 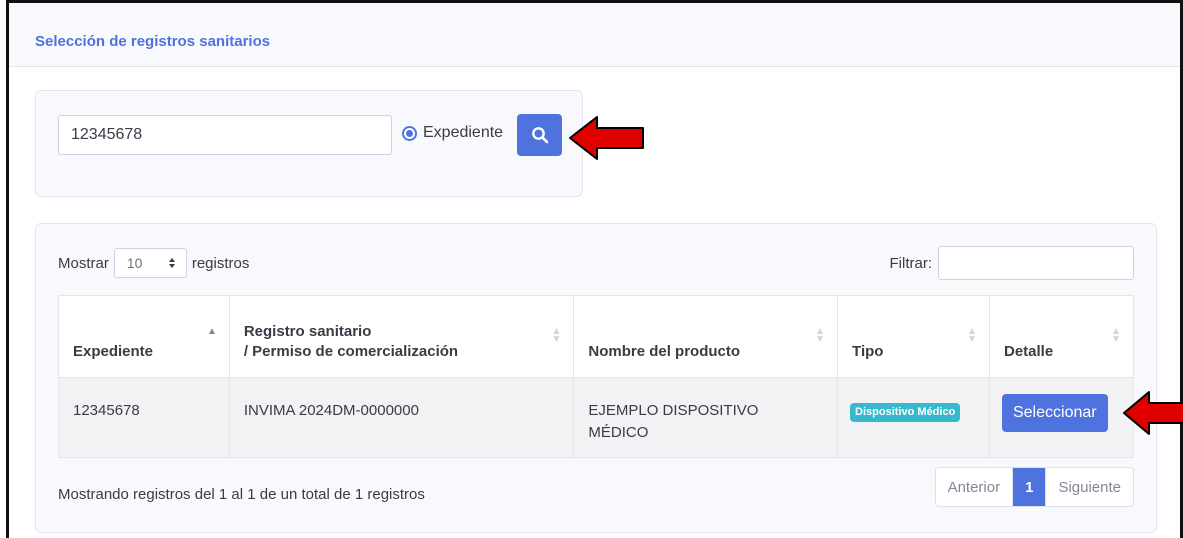 I want to click on column-header-producto: Nombre del producto ▲ ▼, so click(x=706, y=336).